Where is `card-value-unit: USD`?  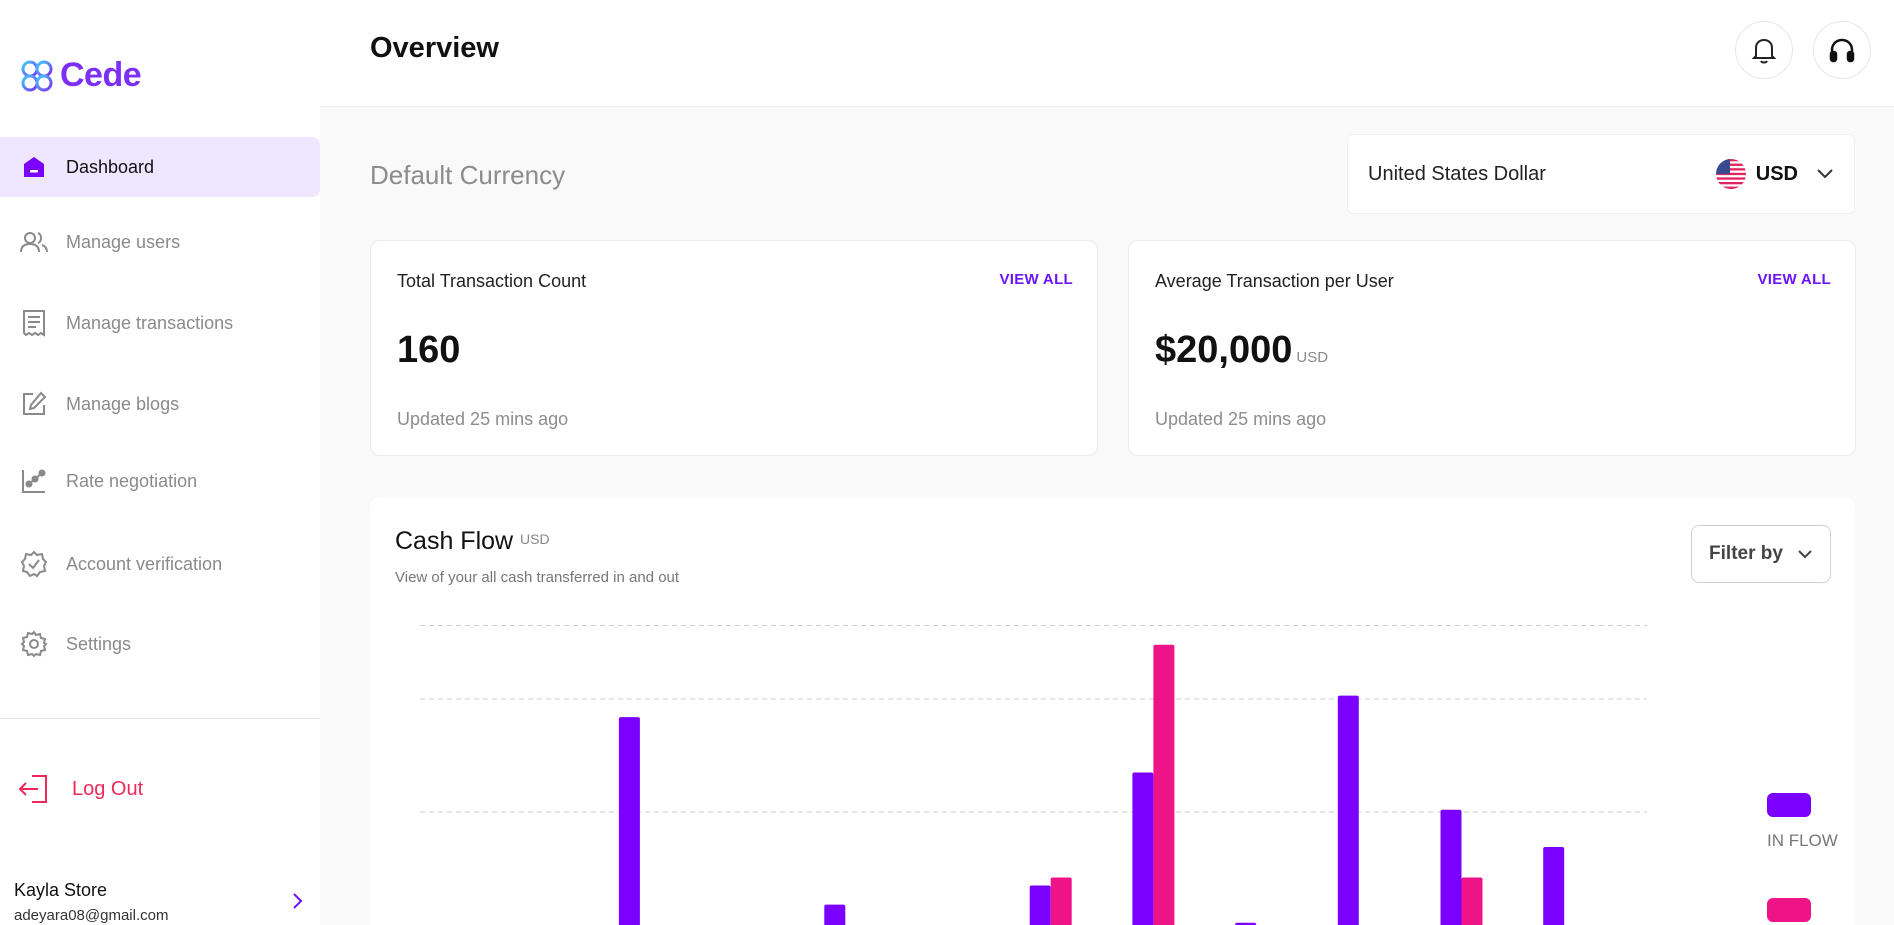
card-value-unit: USD is located at coordinates (1312, 357).